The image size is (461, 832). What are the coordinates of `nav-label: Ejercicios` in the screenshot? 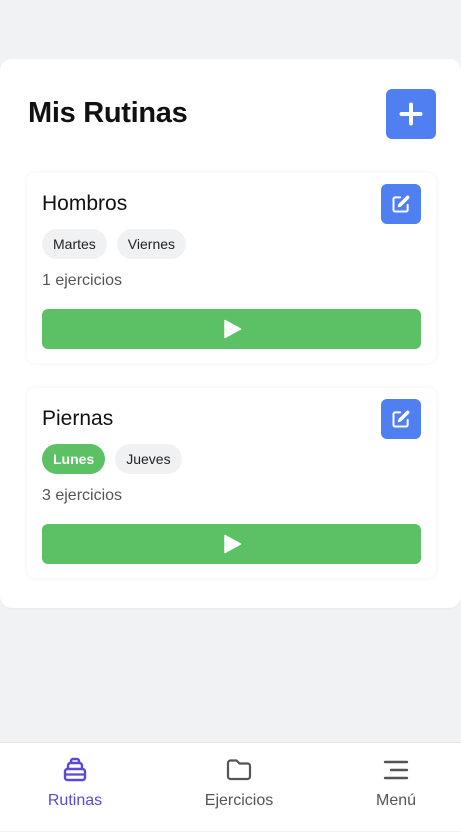 It's located at (239, 800).